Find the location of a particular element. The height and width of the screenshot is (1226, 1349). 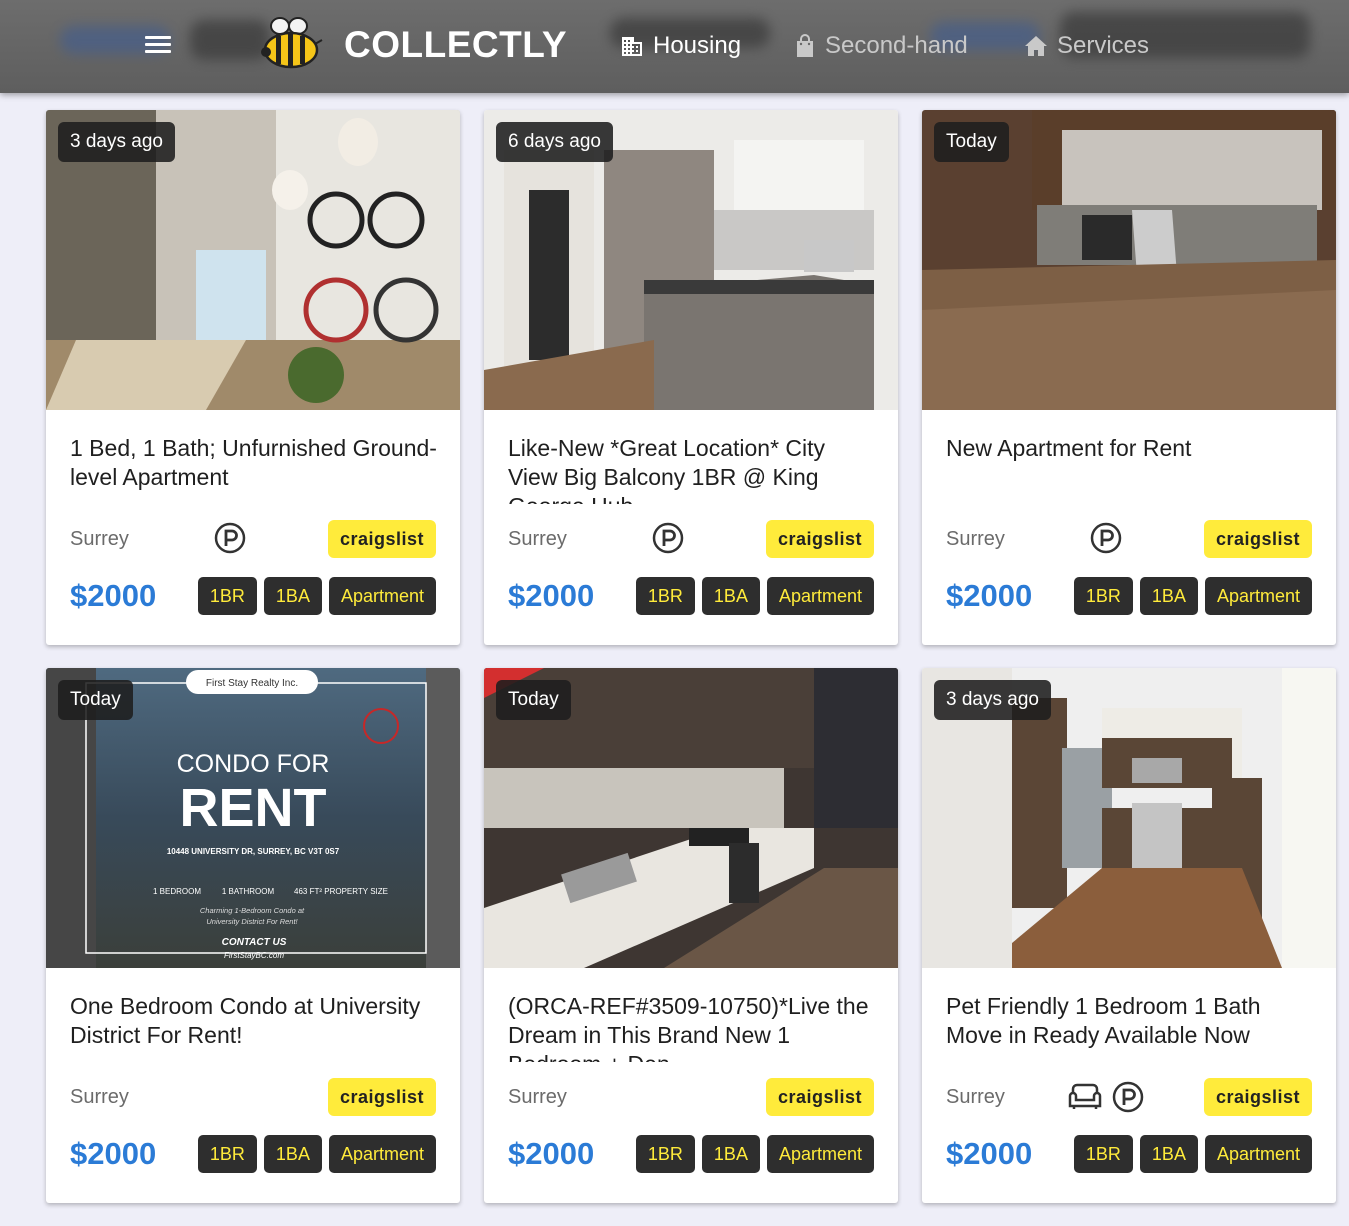

nav-second-hand: Second-hand is located at coordinates (881, 46).